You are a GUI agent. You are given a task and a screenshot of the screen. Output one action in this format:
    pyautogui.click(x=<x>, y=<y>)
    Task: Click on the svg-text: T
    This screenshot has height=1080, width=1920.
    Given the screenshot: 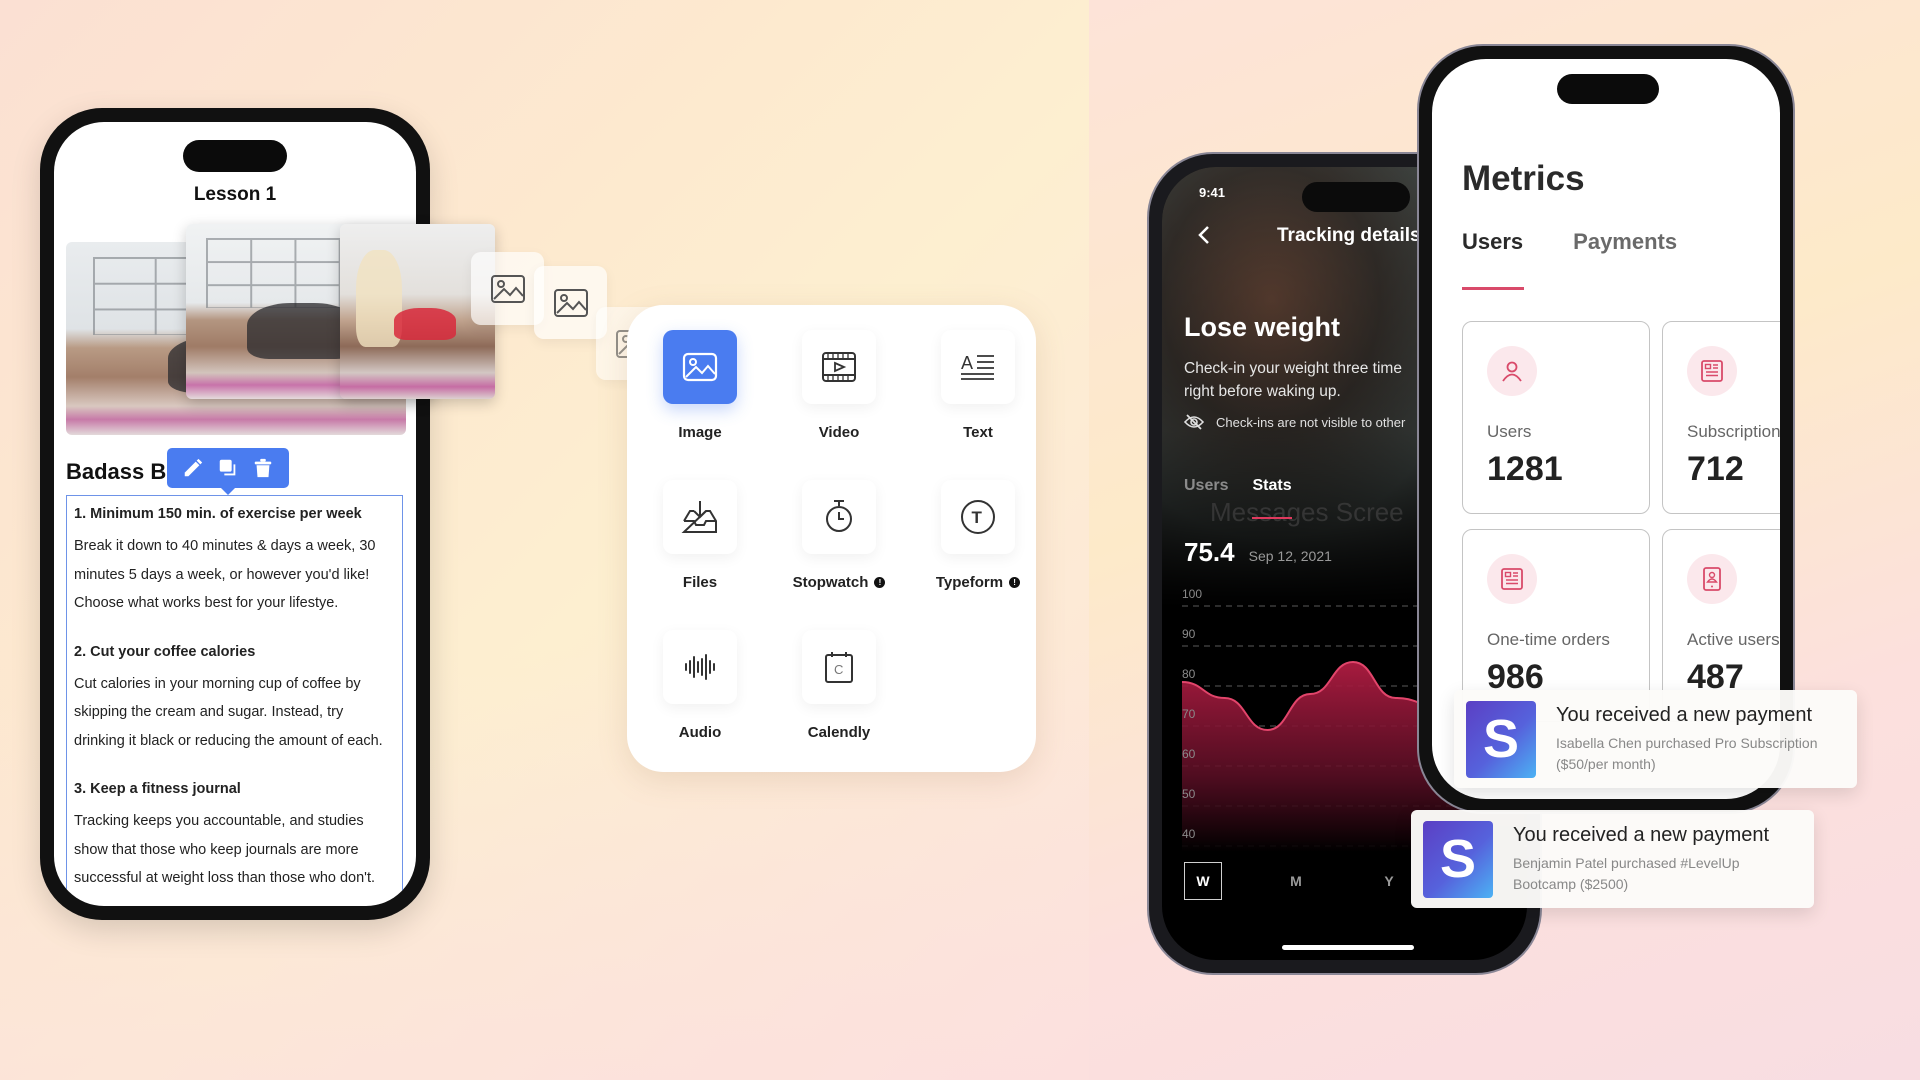 What is the action you would take?
    pyautogui.click(x=977, y=517)
    